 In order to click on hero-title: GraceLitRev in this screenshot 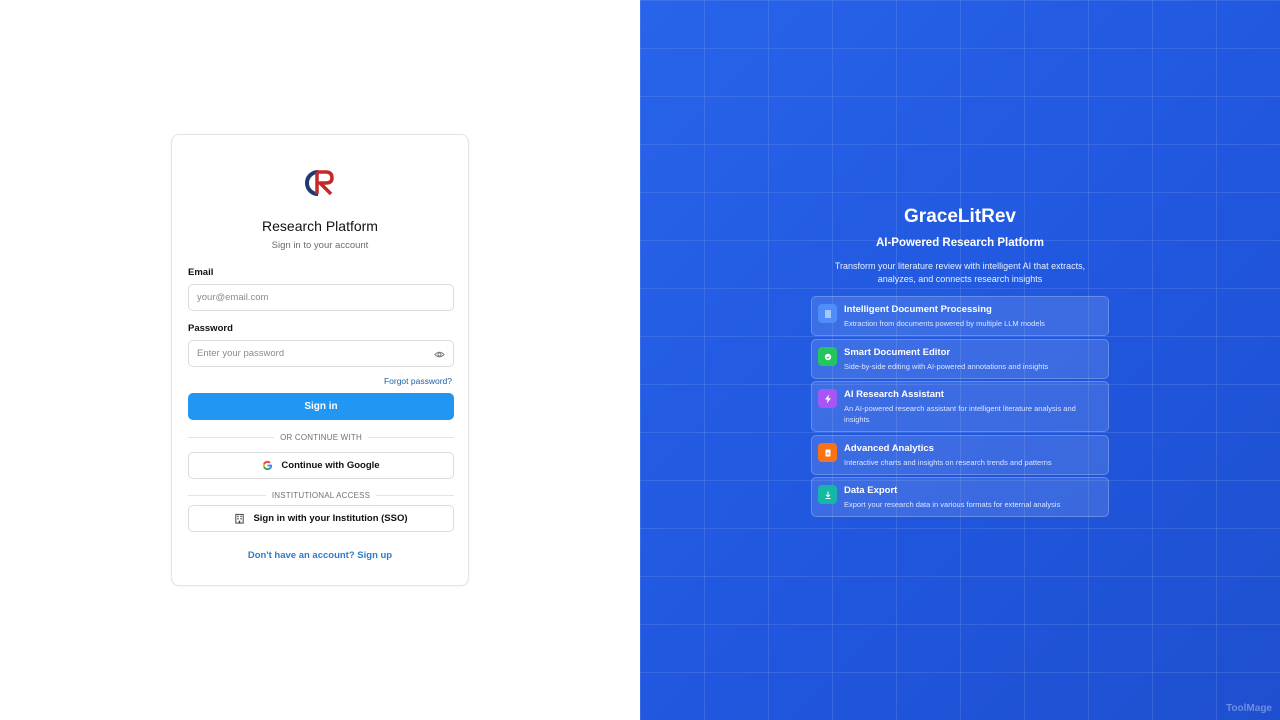, I will do `click(960, 216)`.